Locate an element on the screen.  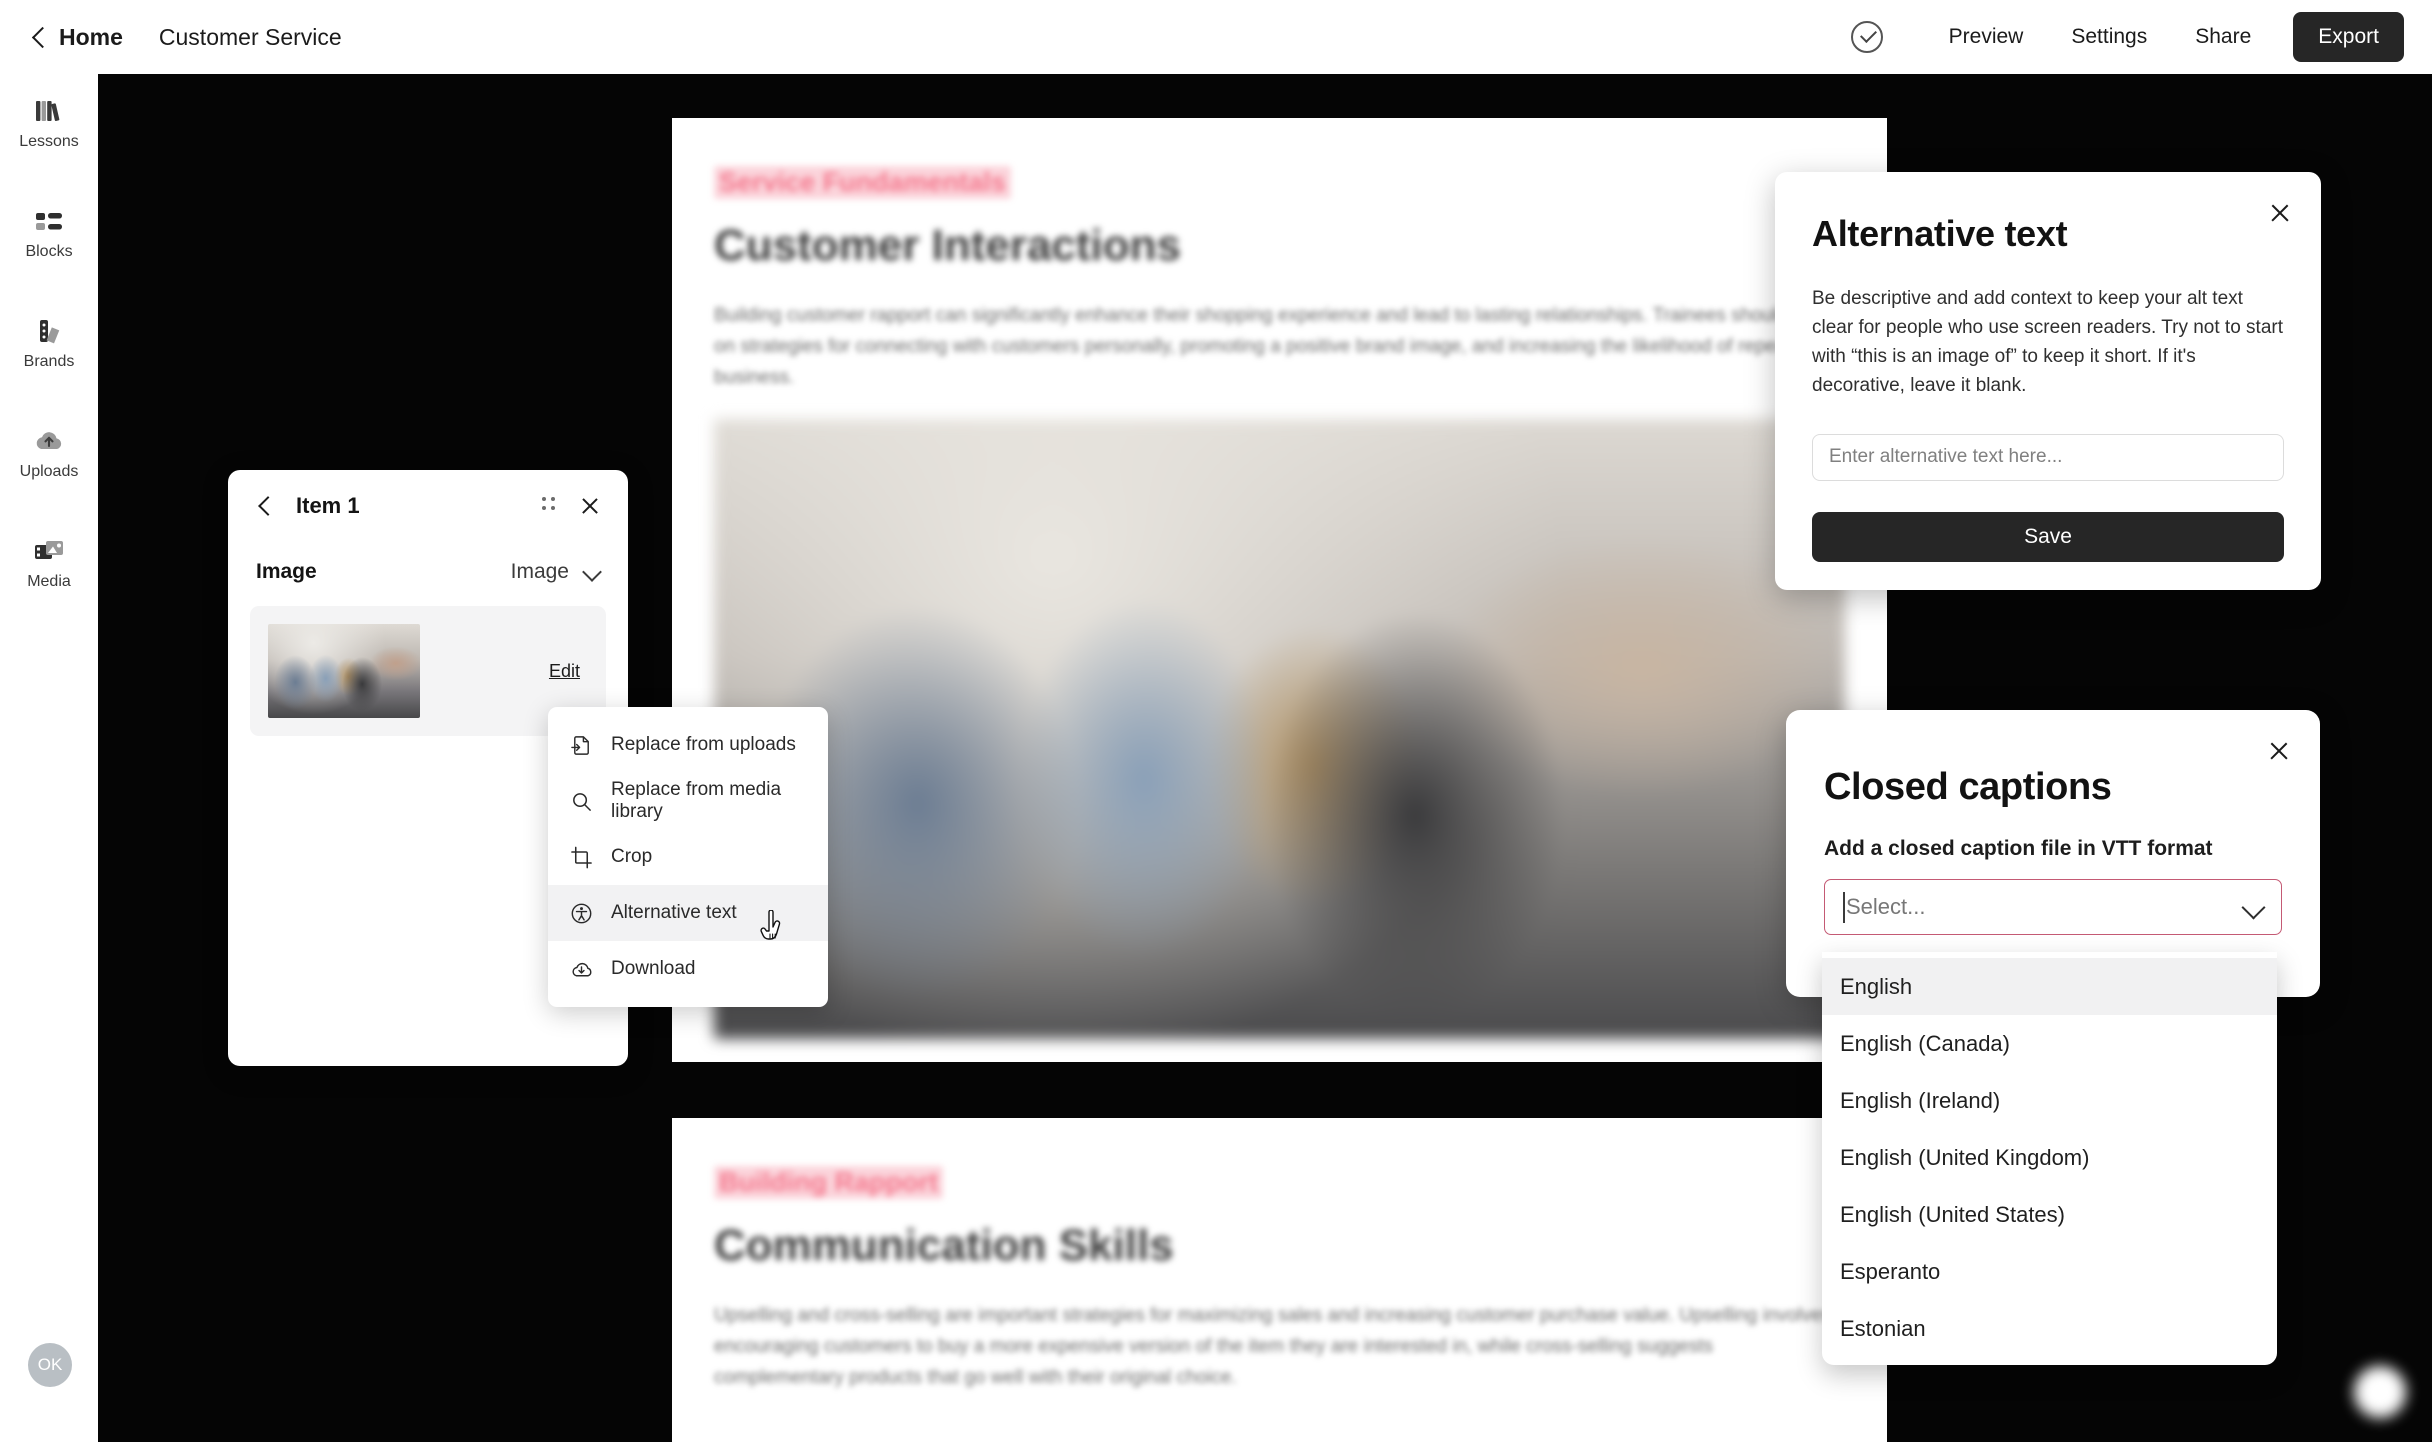
accessibility-icon is located at coordinates (581, 913).